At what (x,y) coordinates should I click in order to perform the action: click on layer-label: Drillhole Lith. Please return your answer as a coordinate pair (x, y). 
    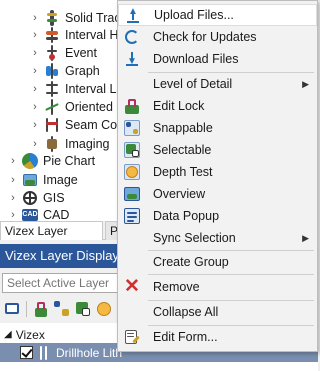
    Looking at the image, I should click on (89, 352).